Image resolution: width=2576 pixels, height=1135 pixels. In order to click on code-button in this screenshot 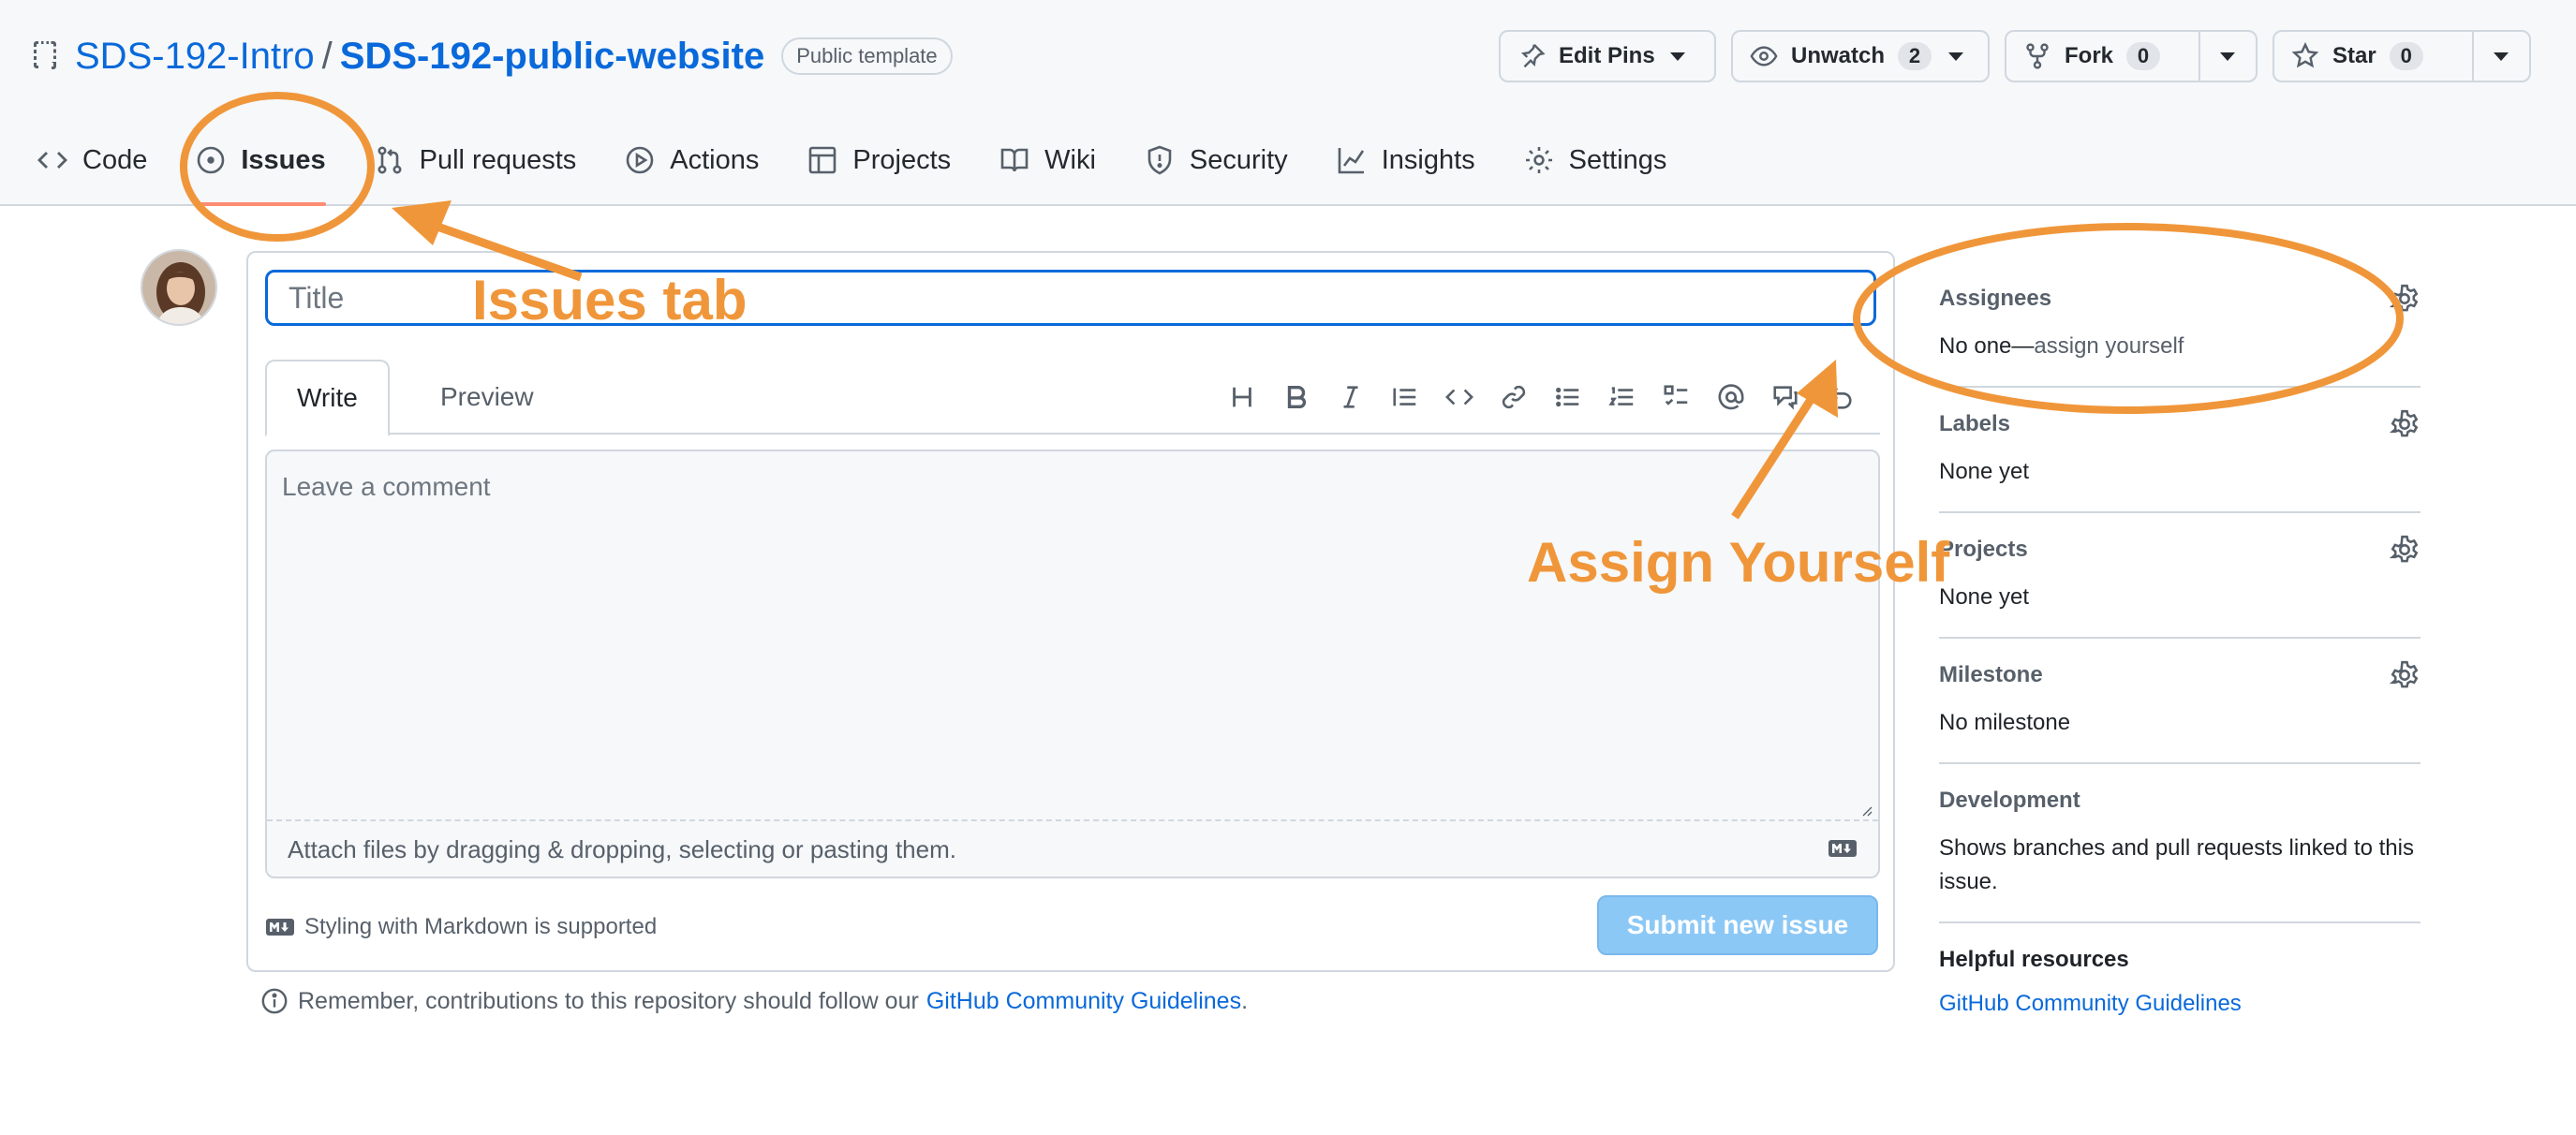, I will do `click(1459, 397)`.